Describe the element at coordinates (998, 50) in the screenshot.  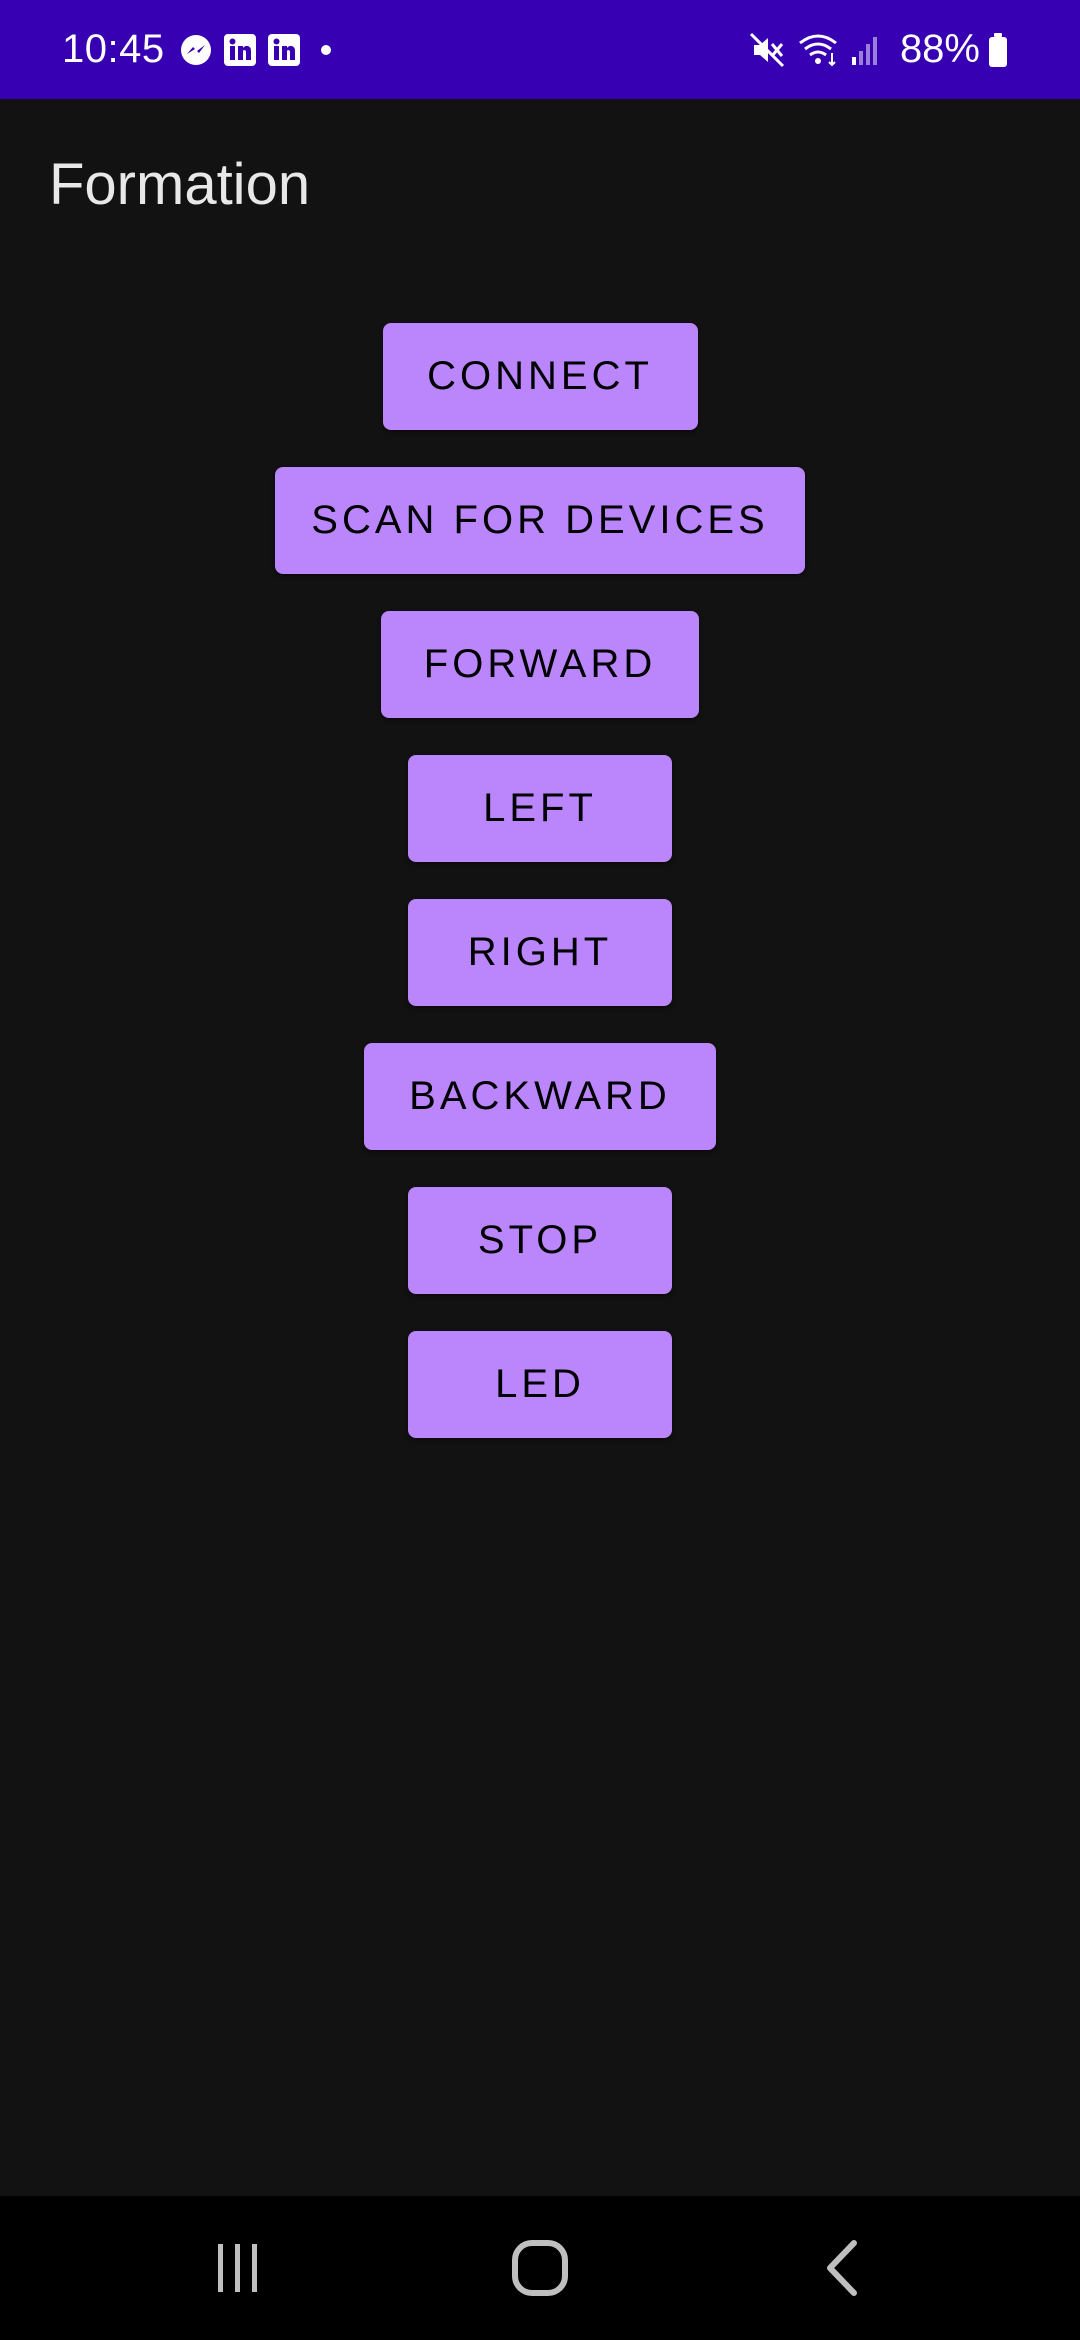
I see `battery-icon` at that location.